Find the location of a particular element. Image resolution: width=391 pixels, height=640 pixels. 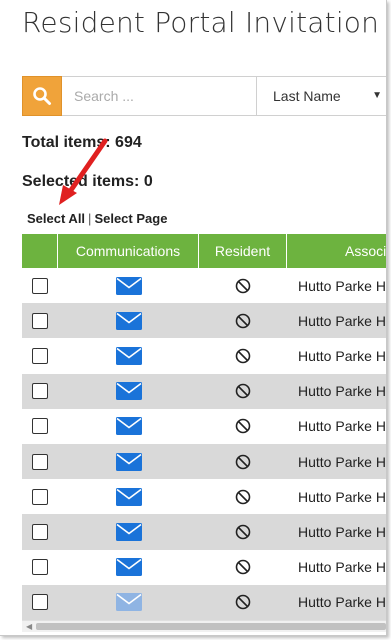

horizontal-scrollbar: ◀ is located at coordinates (204, 626).